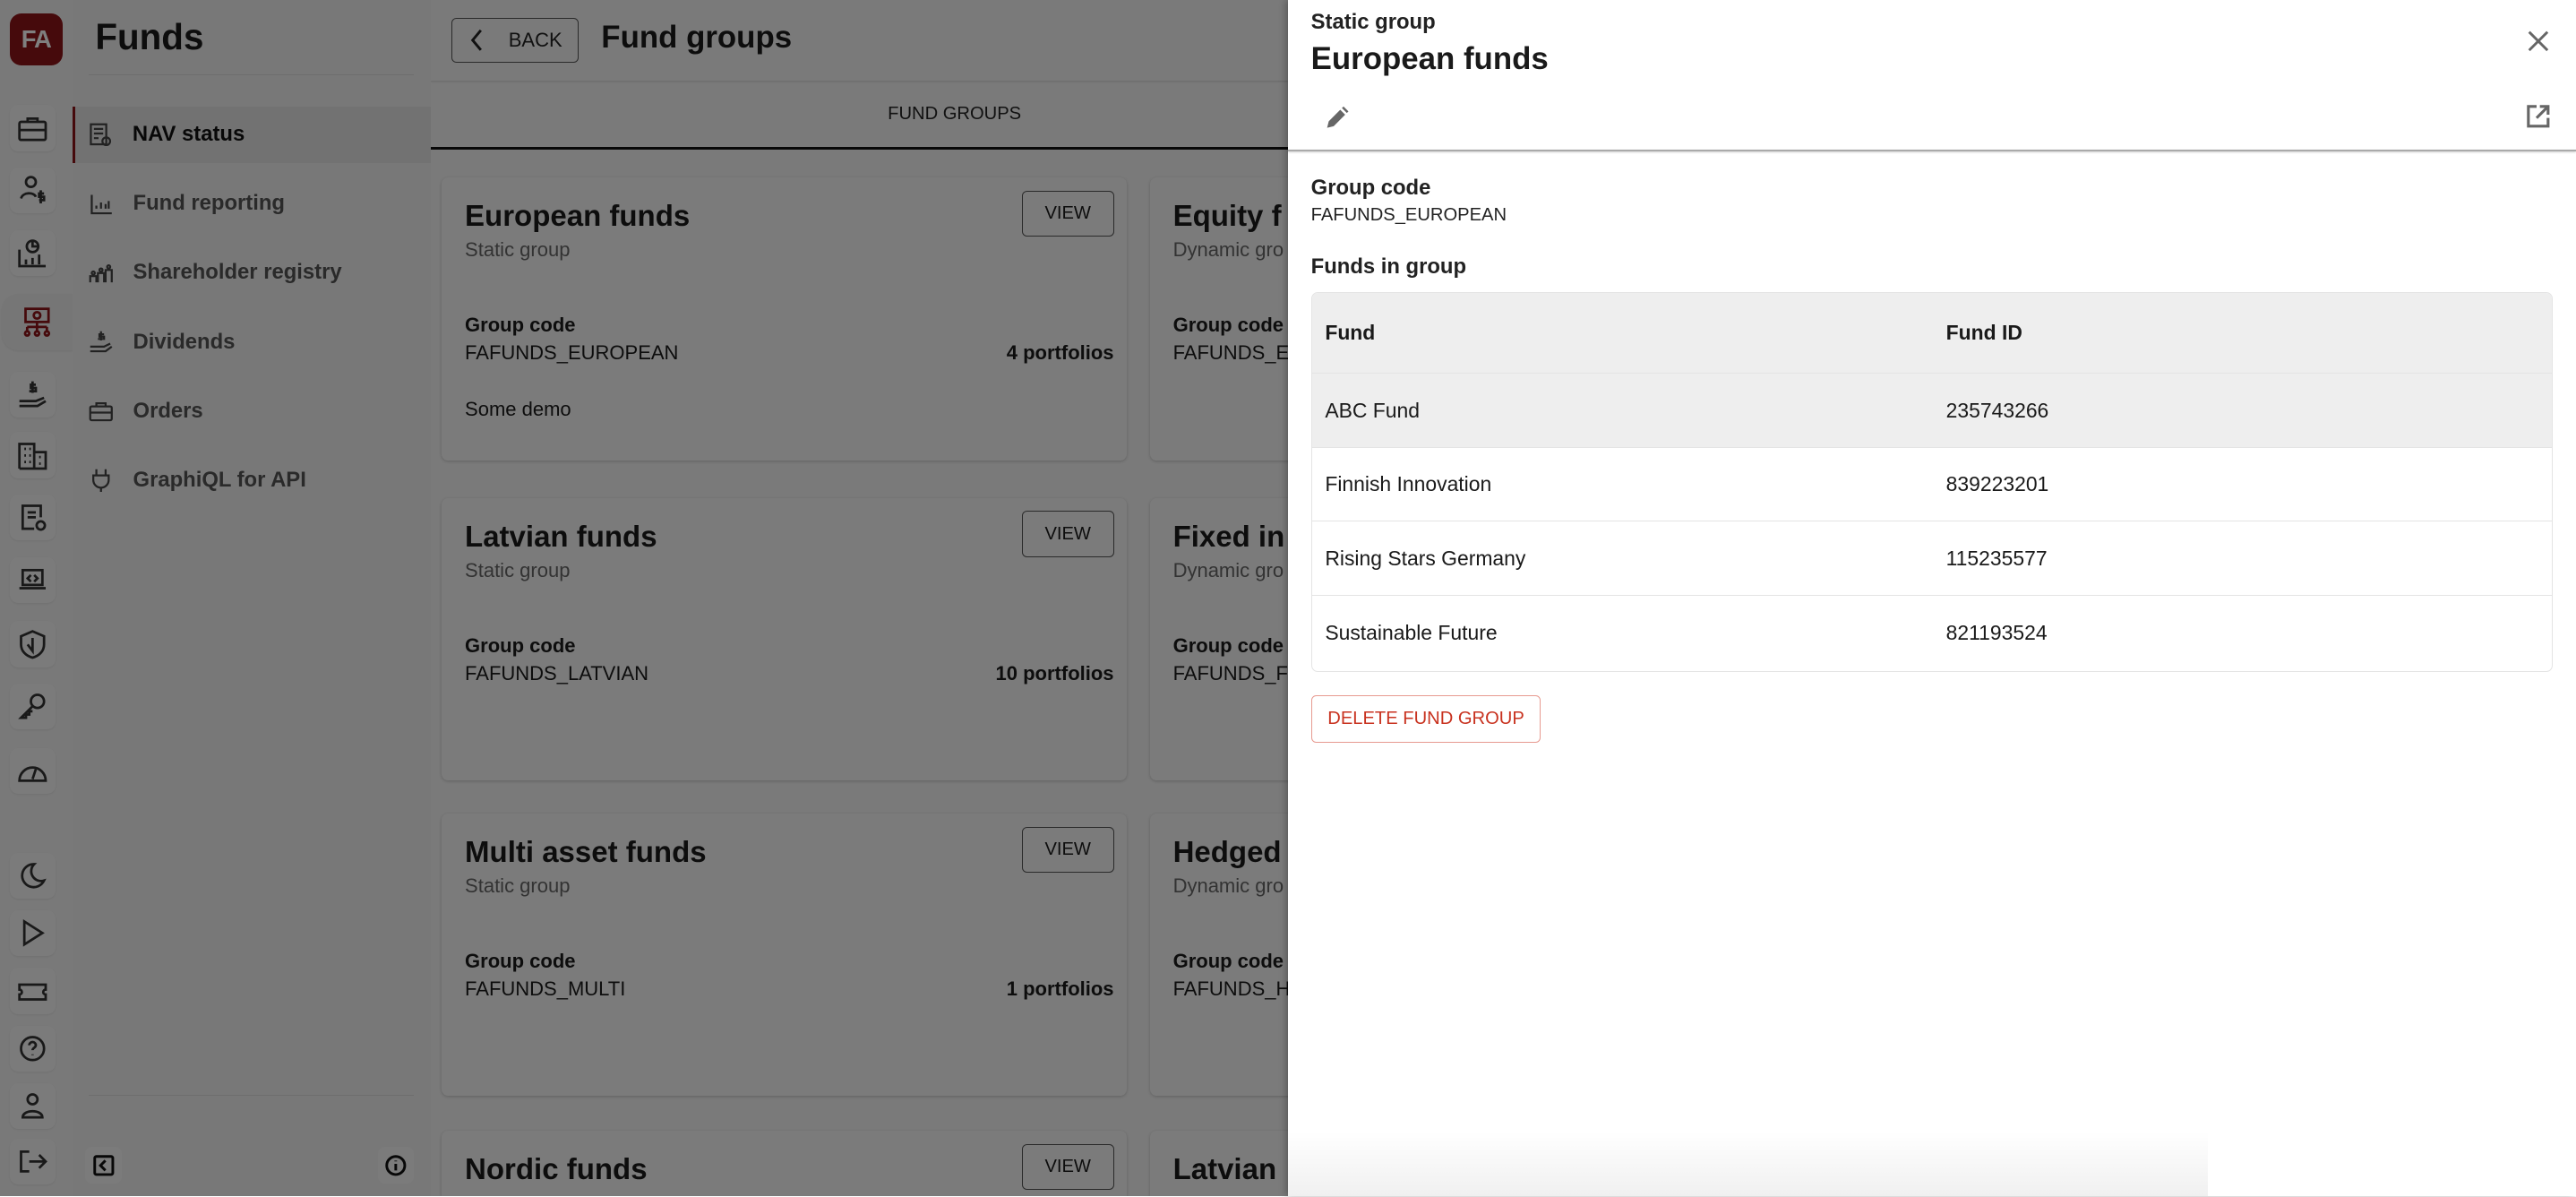 The height and width of the screenshot is (1197, 2576). What do you see at coordinates (1425, 558) in the screenshot?
I see `fund-name: Rising Stars Germany` at bounding box center [1425, 558].